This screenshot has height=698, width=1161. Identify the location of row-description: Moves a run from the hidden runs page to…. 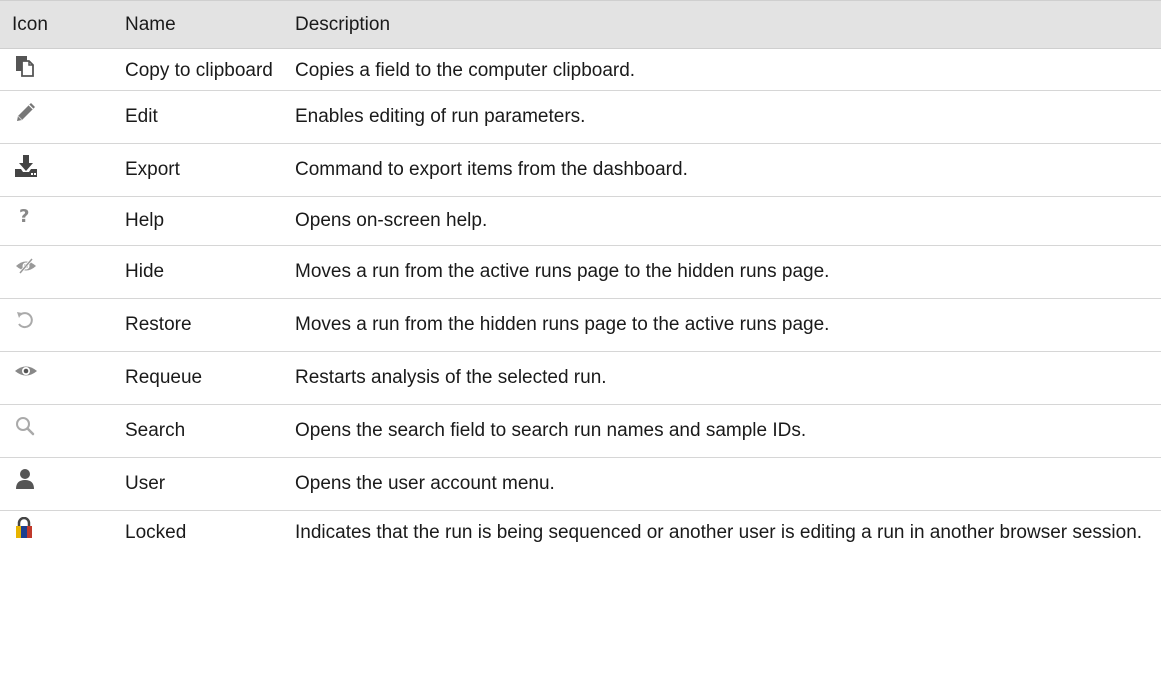
(728, 325).